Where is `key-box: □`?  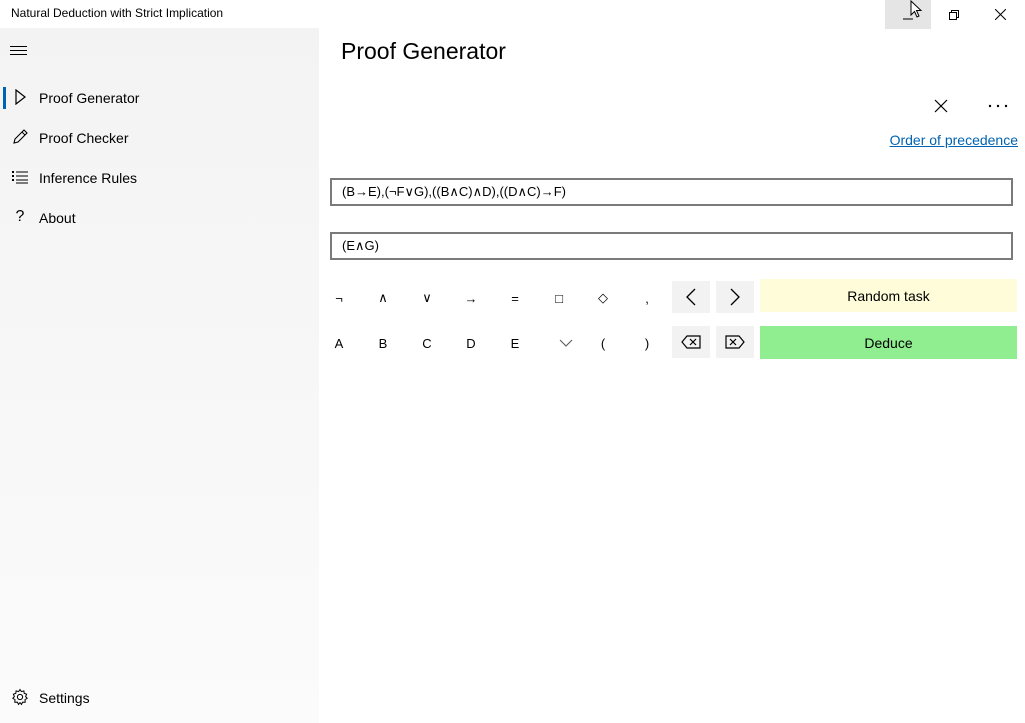 key-box: □ is located at coordinates (559, 298).